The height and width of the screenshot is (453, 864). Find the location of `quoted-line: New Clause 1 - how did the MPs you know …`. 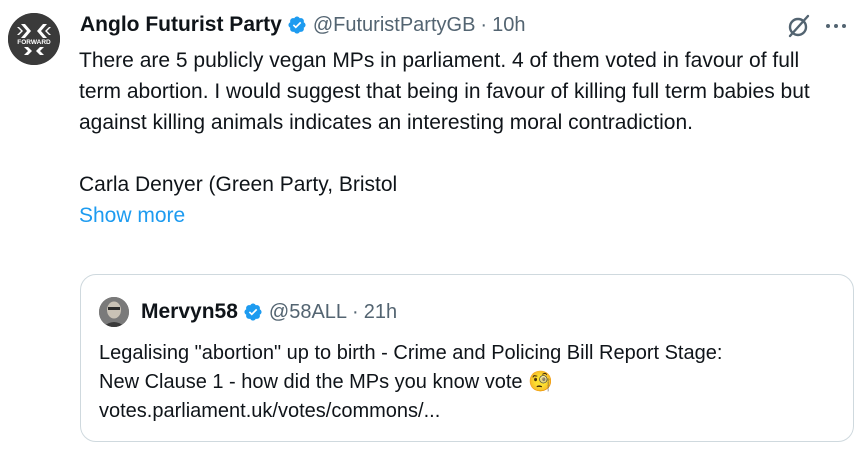

quoted-line: New Clause 1 - how did the MPs you know … is located at coordinates (326, 382).